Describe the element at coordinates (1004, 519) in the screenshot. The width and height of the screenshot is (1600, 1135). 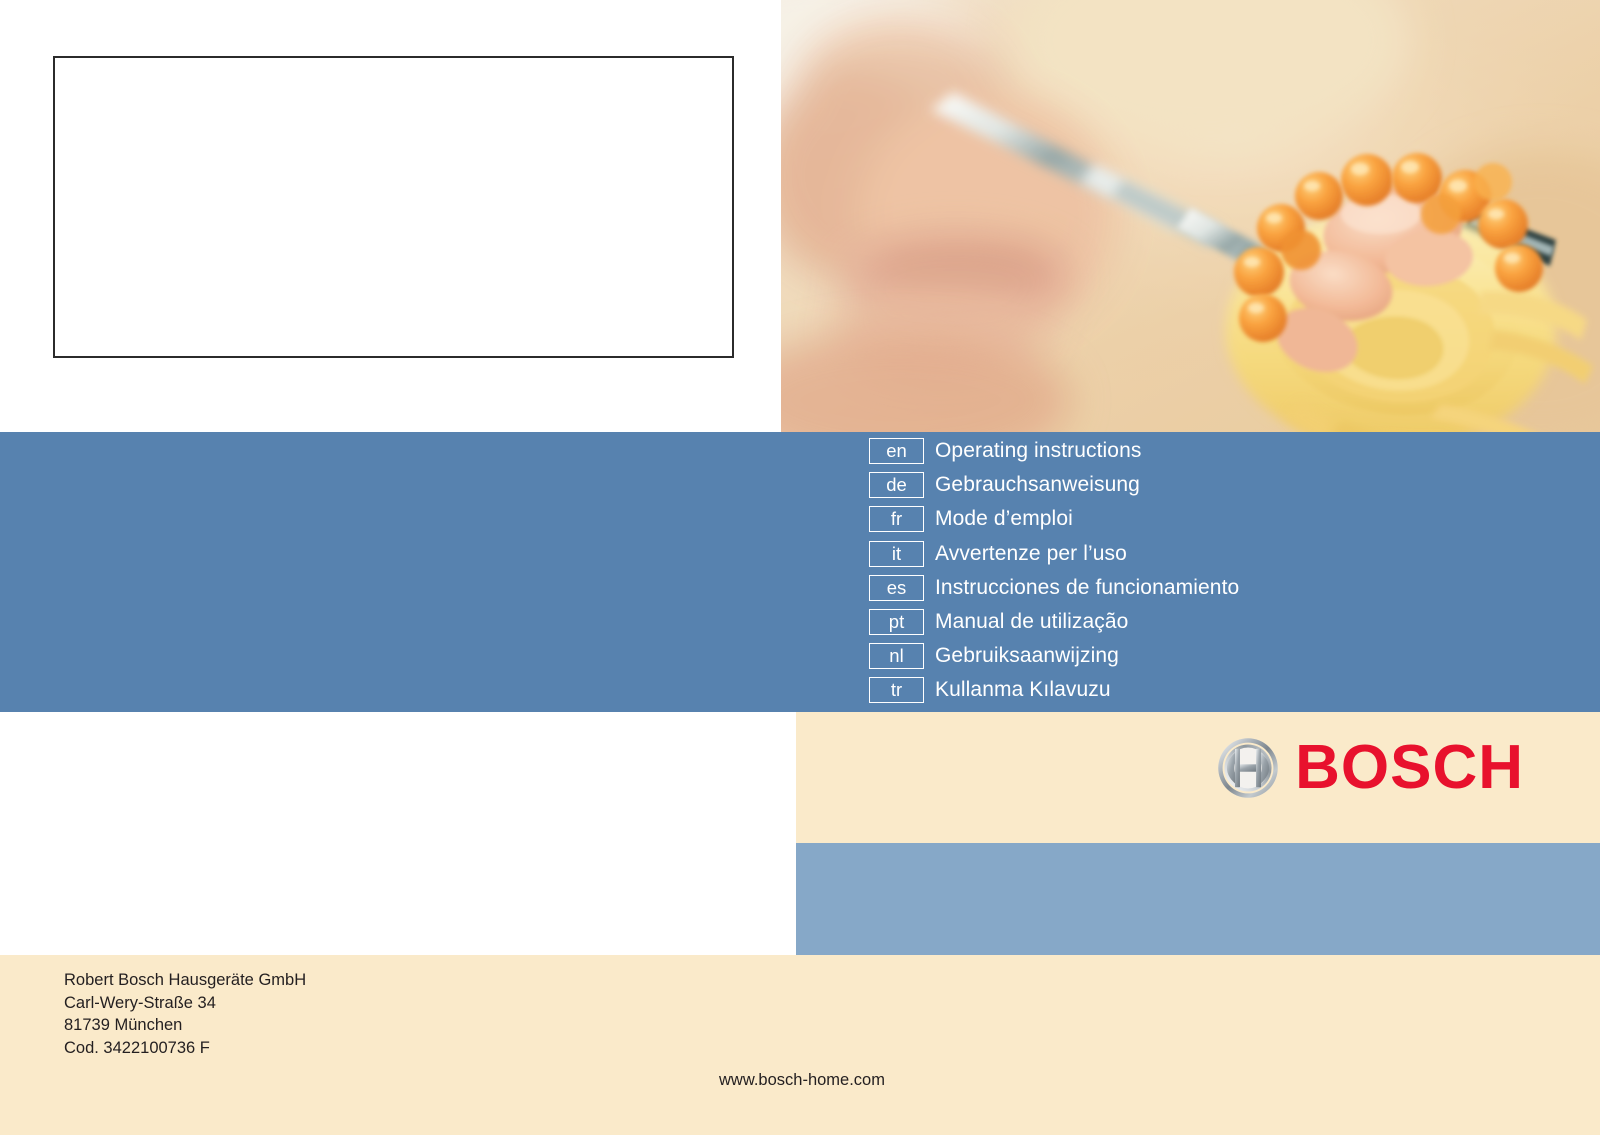
I see `language-label-fr: Mode d’emploi` at that location.